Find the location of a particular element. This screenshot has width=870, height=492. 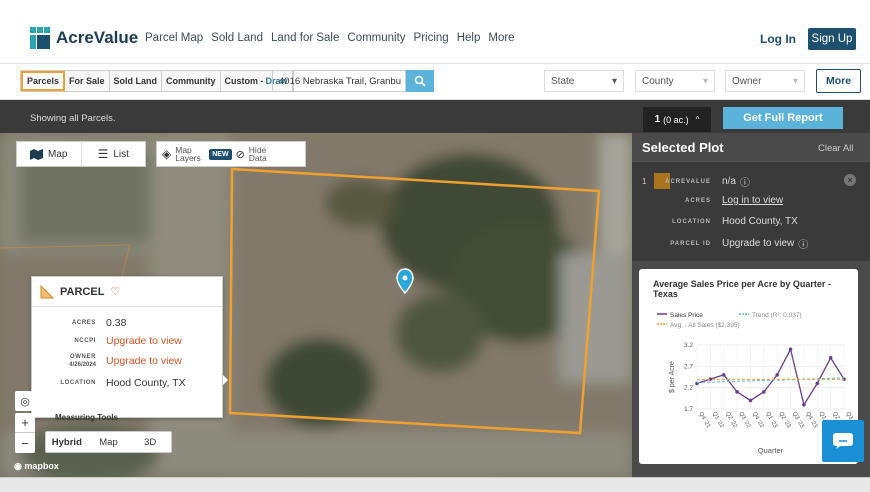

map-view-button: Map is located at coordinates (49, 154).